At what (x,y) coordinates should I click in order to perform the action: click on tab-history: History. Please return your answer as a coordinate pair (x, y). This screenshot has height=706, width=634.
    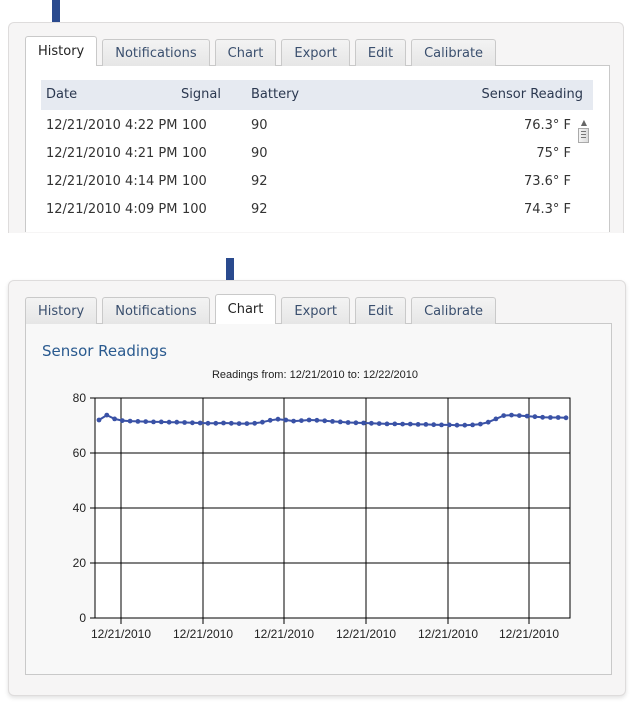
    Looking at the image, I should click on (61, 51).